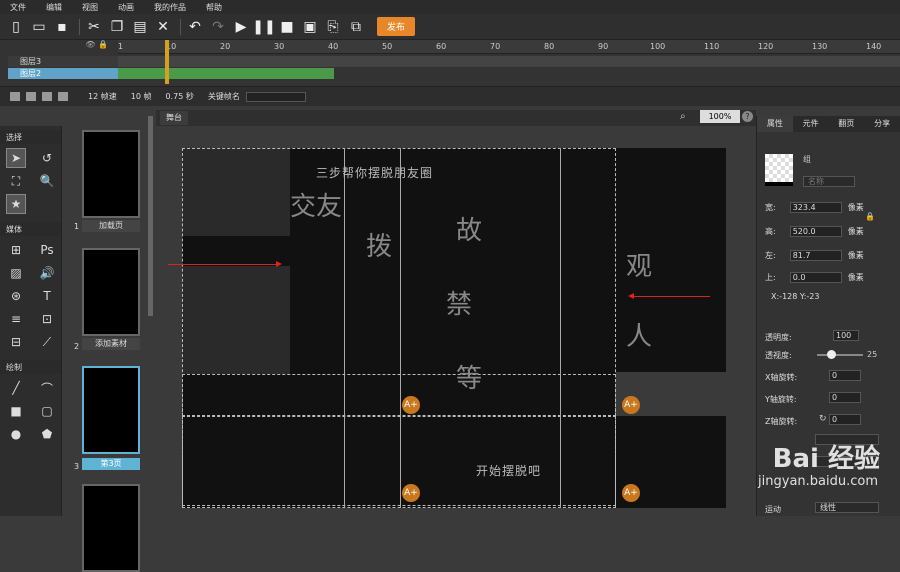  I want to click on tab-share: 分享, so click(882, 124).